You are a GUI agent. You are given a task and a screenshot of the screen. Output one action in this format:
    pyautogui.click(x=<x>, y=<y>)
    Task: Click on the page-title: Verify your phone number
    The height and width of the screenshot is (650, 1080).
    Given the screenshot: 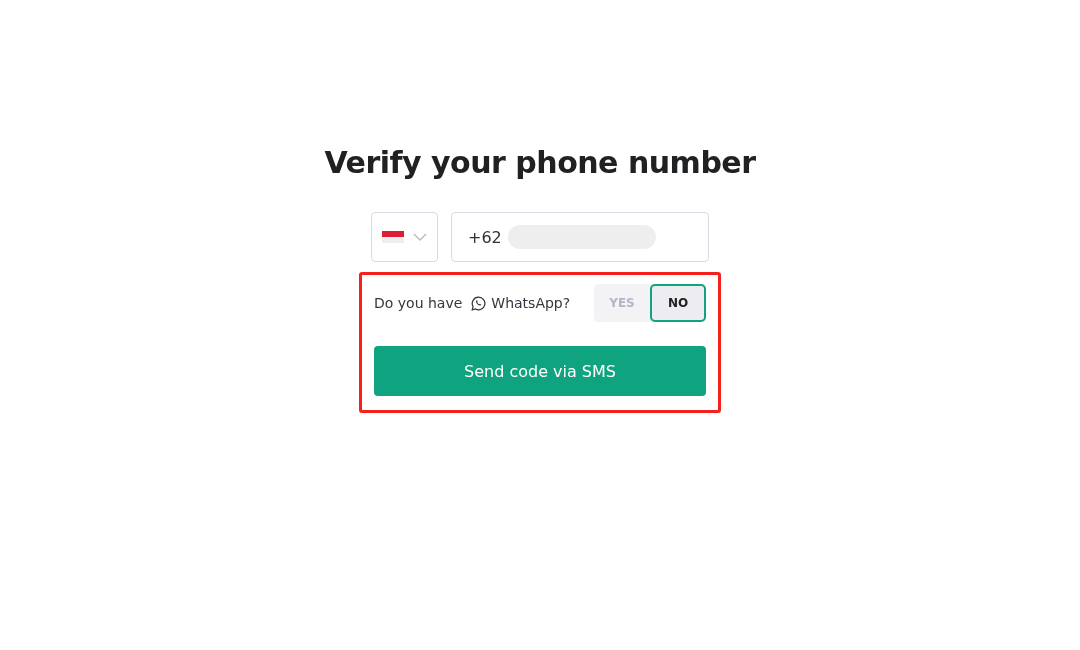 What is the action you would take?
    pyautogui.click(x=540, y=162)
    